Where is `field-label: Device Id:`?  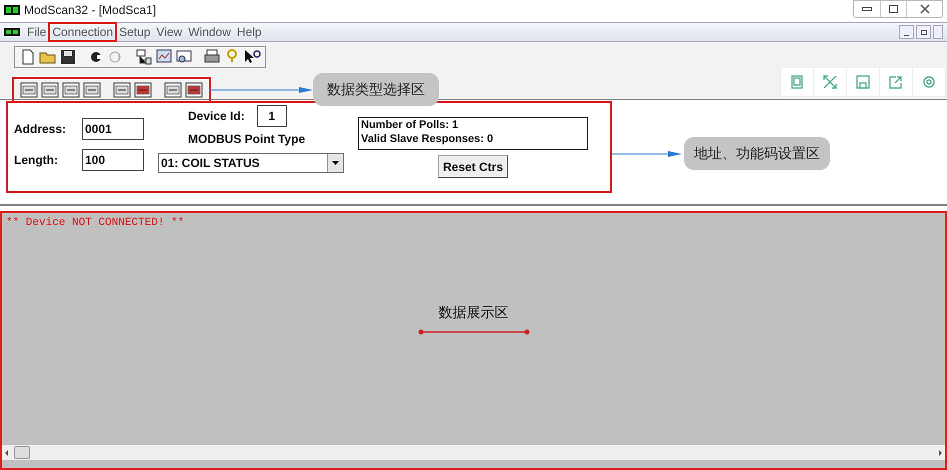
field-label: Device Id: is located at coordinates (216, 116).